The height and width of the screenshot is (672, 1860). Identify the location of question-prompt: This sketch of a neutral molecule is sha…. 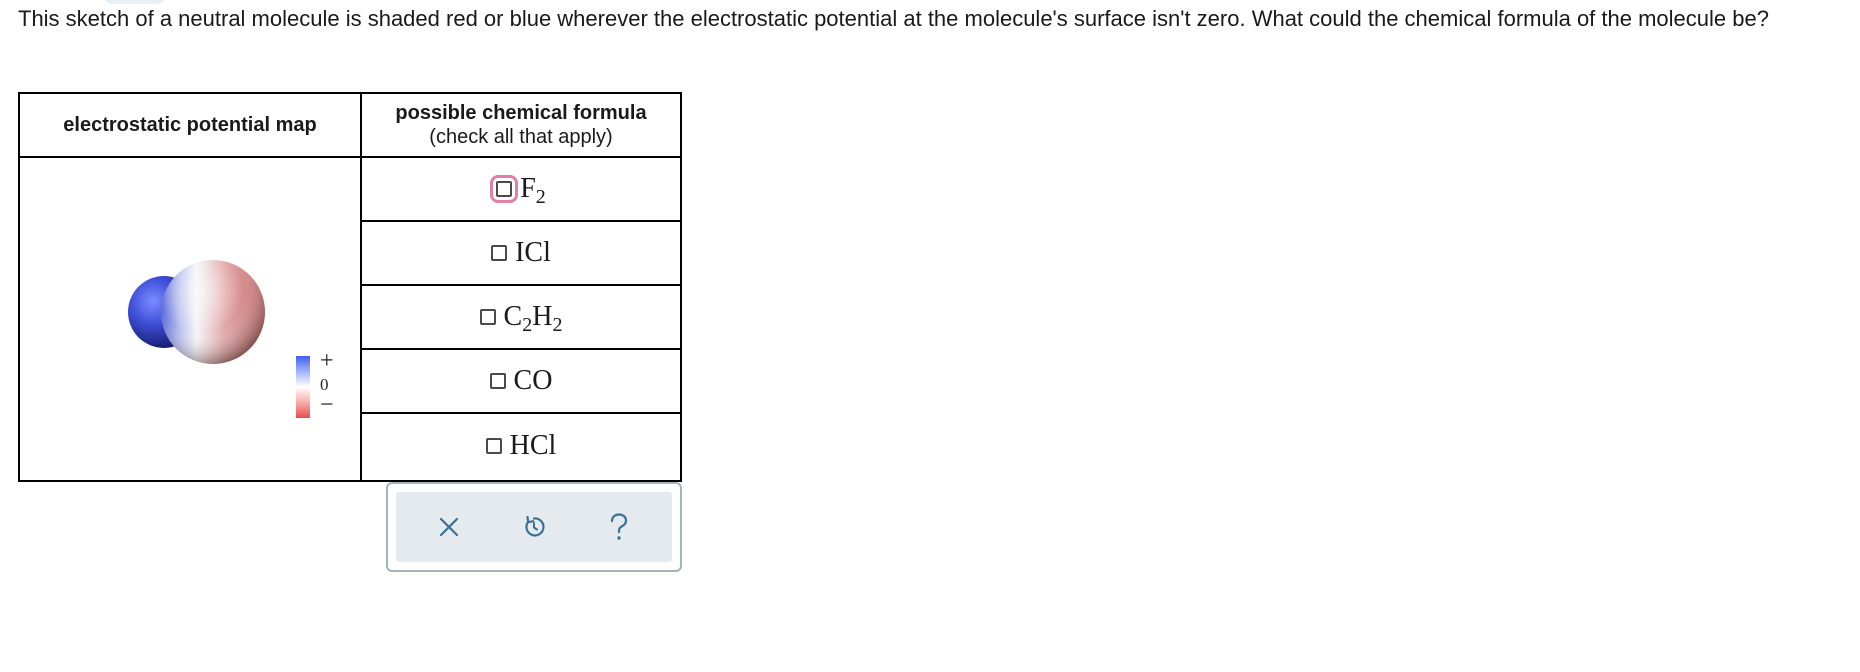
(893, 18).